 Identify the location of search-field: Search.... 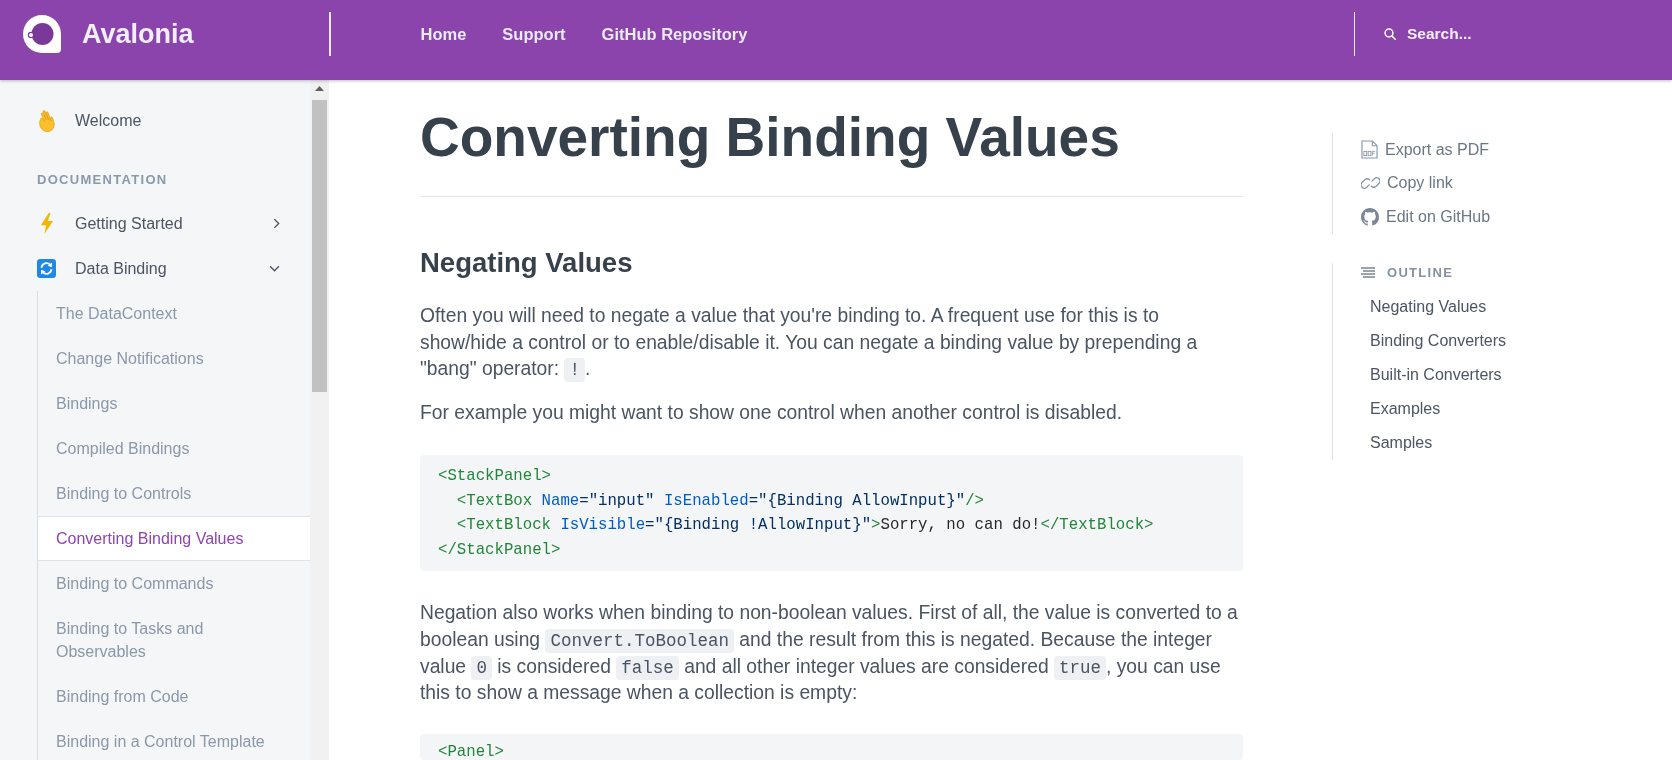
(1482, 34).